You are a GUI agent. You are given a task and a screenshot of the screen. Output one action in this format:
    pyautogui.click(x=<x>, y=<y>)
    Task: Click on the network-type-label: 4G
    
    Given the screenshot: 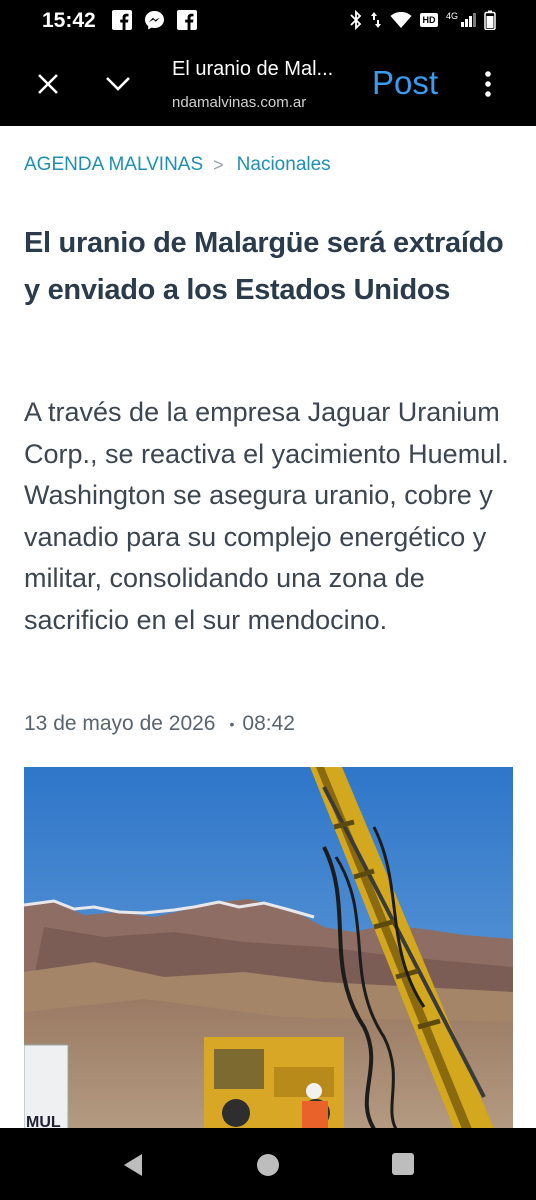 What is the action you would take?
    pyautogui.click(x=451, y=16)
    